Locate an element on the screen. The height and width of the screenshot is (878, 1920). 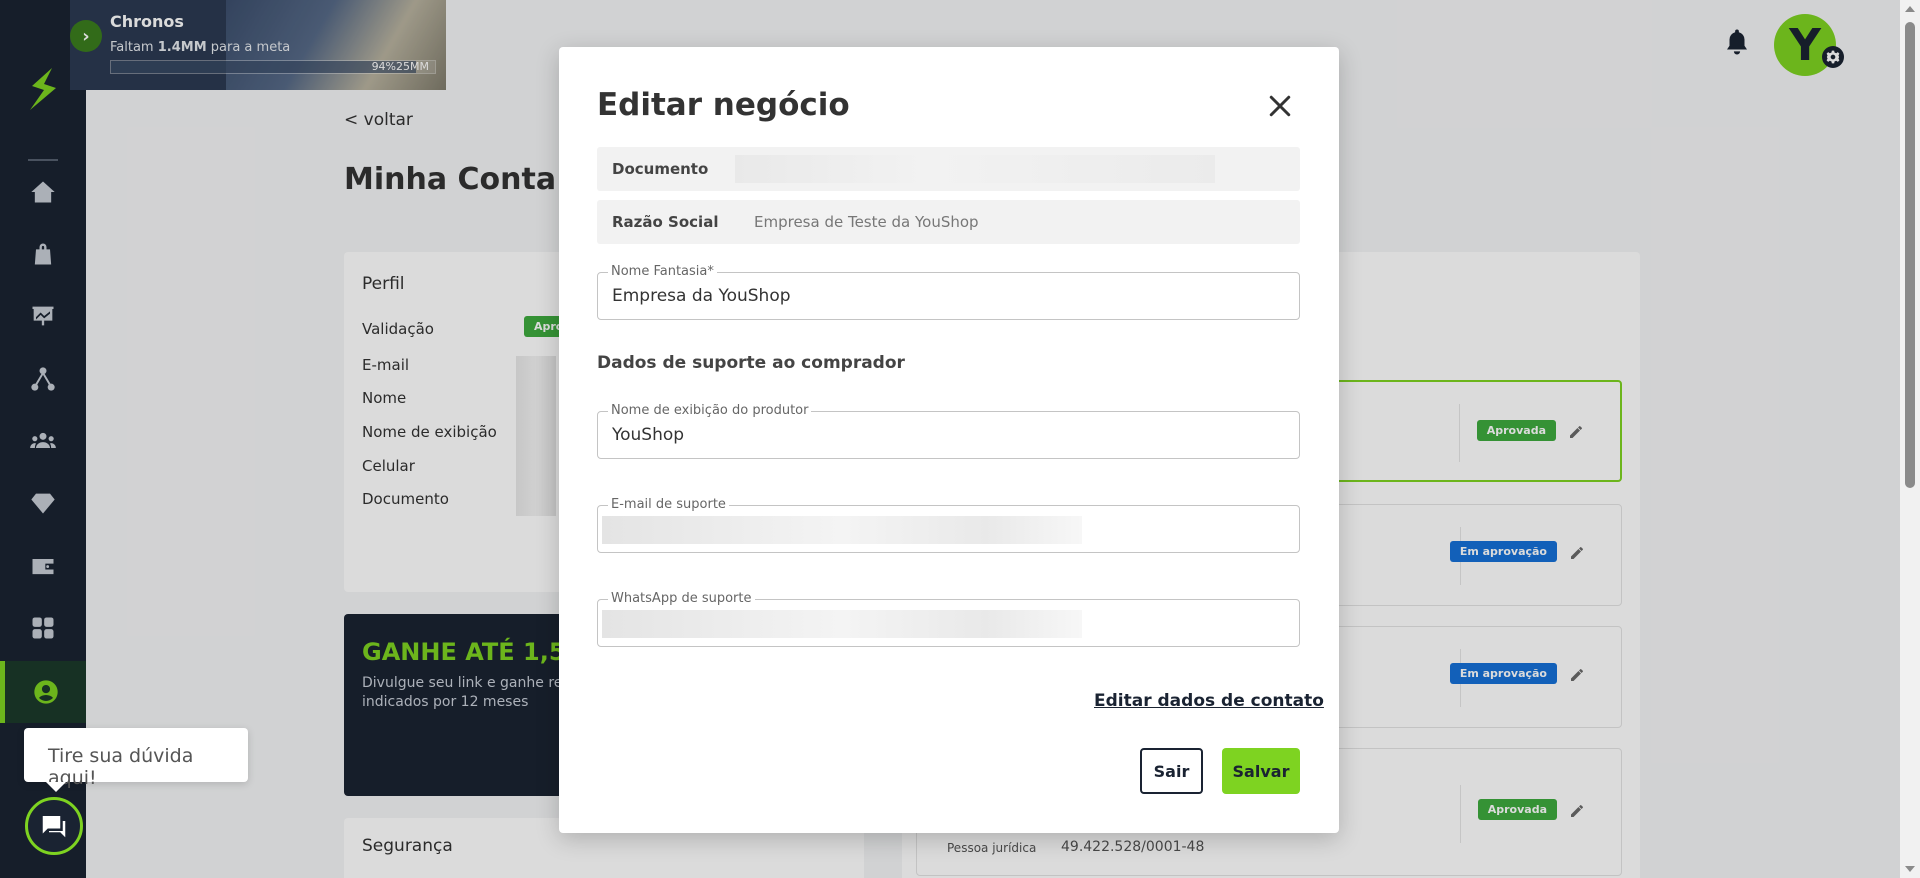
section-title: Dados de suporte ao comprador is located at coordinates (751, 363).